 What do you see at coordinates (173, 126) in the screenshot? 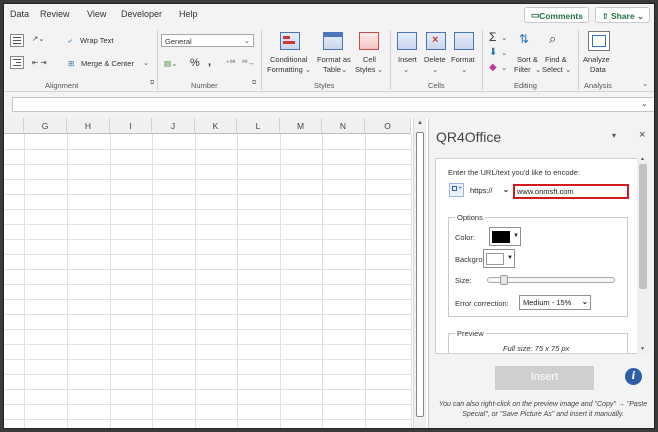
I see `column-header-j: J` at bounding box center [173, 126].